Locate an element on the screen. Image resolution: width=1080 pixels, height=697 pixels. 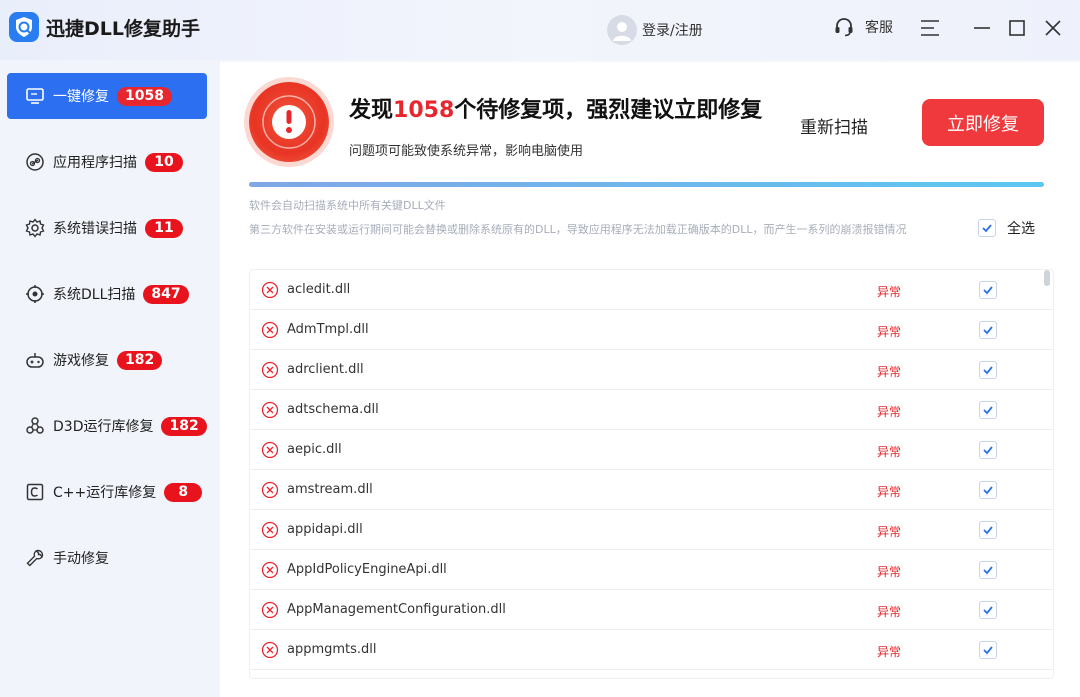
molecule-icon is located at coordinates (35, 426).